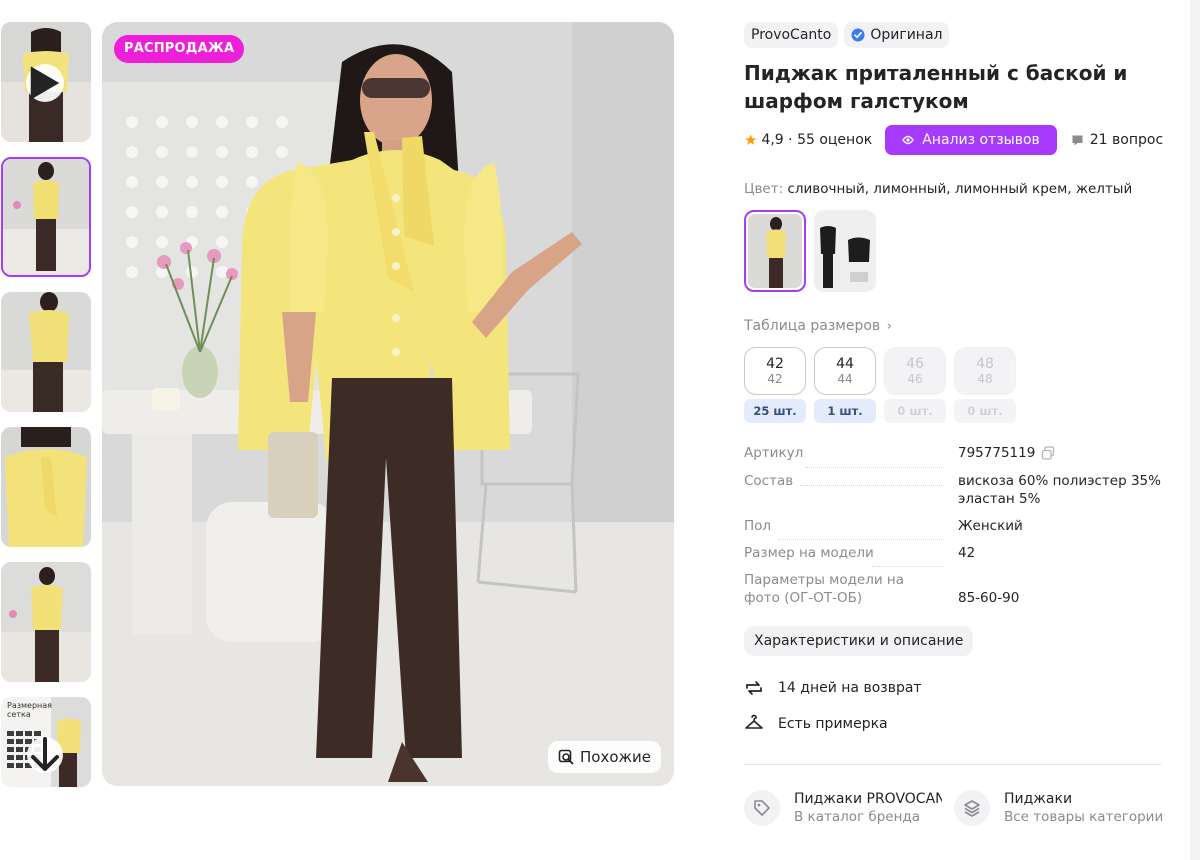  What do you see at coordinates (954, 706) in the screenshot?
I see `features-list: 14 дней на возврат Есть примерка` at bounding box center [954, 706].